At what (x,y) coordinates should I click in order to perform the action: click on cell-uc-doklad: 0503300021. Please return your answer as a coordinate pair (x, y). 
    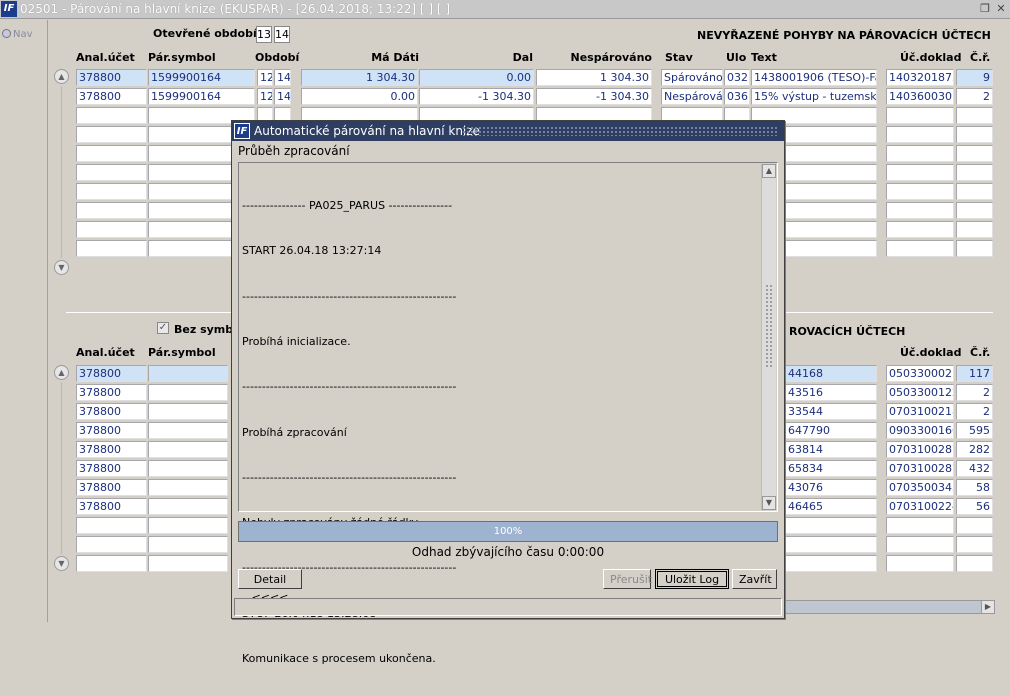
    Looking at the image, I should click on (920, 373).